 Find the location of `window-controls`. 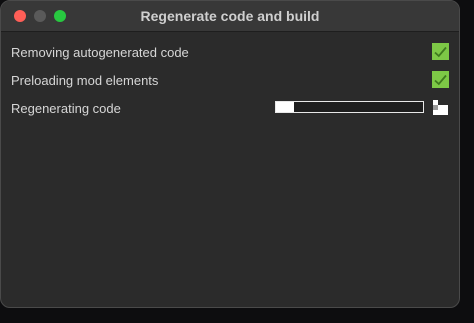

window-controls is located at coordinates (40, 16).